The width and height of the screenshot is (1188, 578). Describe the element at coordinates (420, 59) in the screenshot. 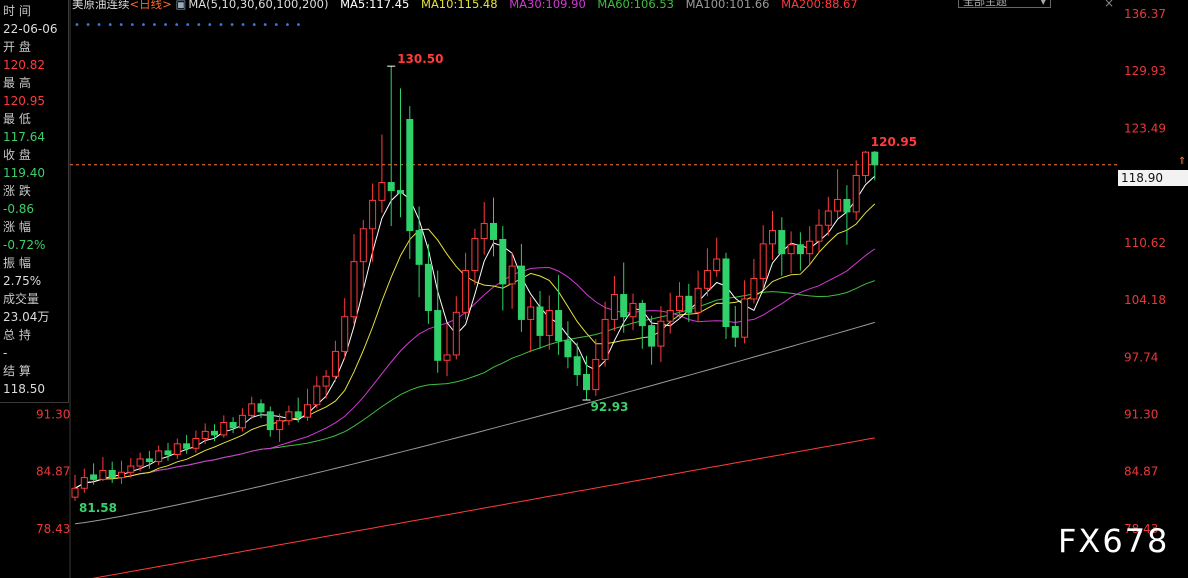

I see `high-annotation: 130.50` at that location.